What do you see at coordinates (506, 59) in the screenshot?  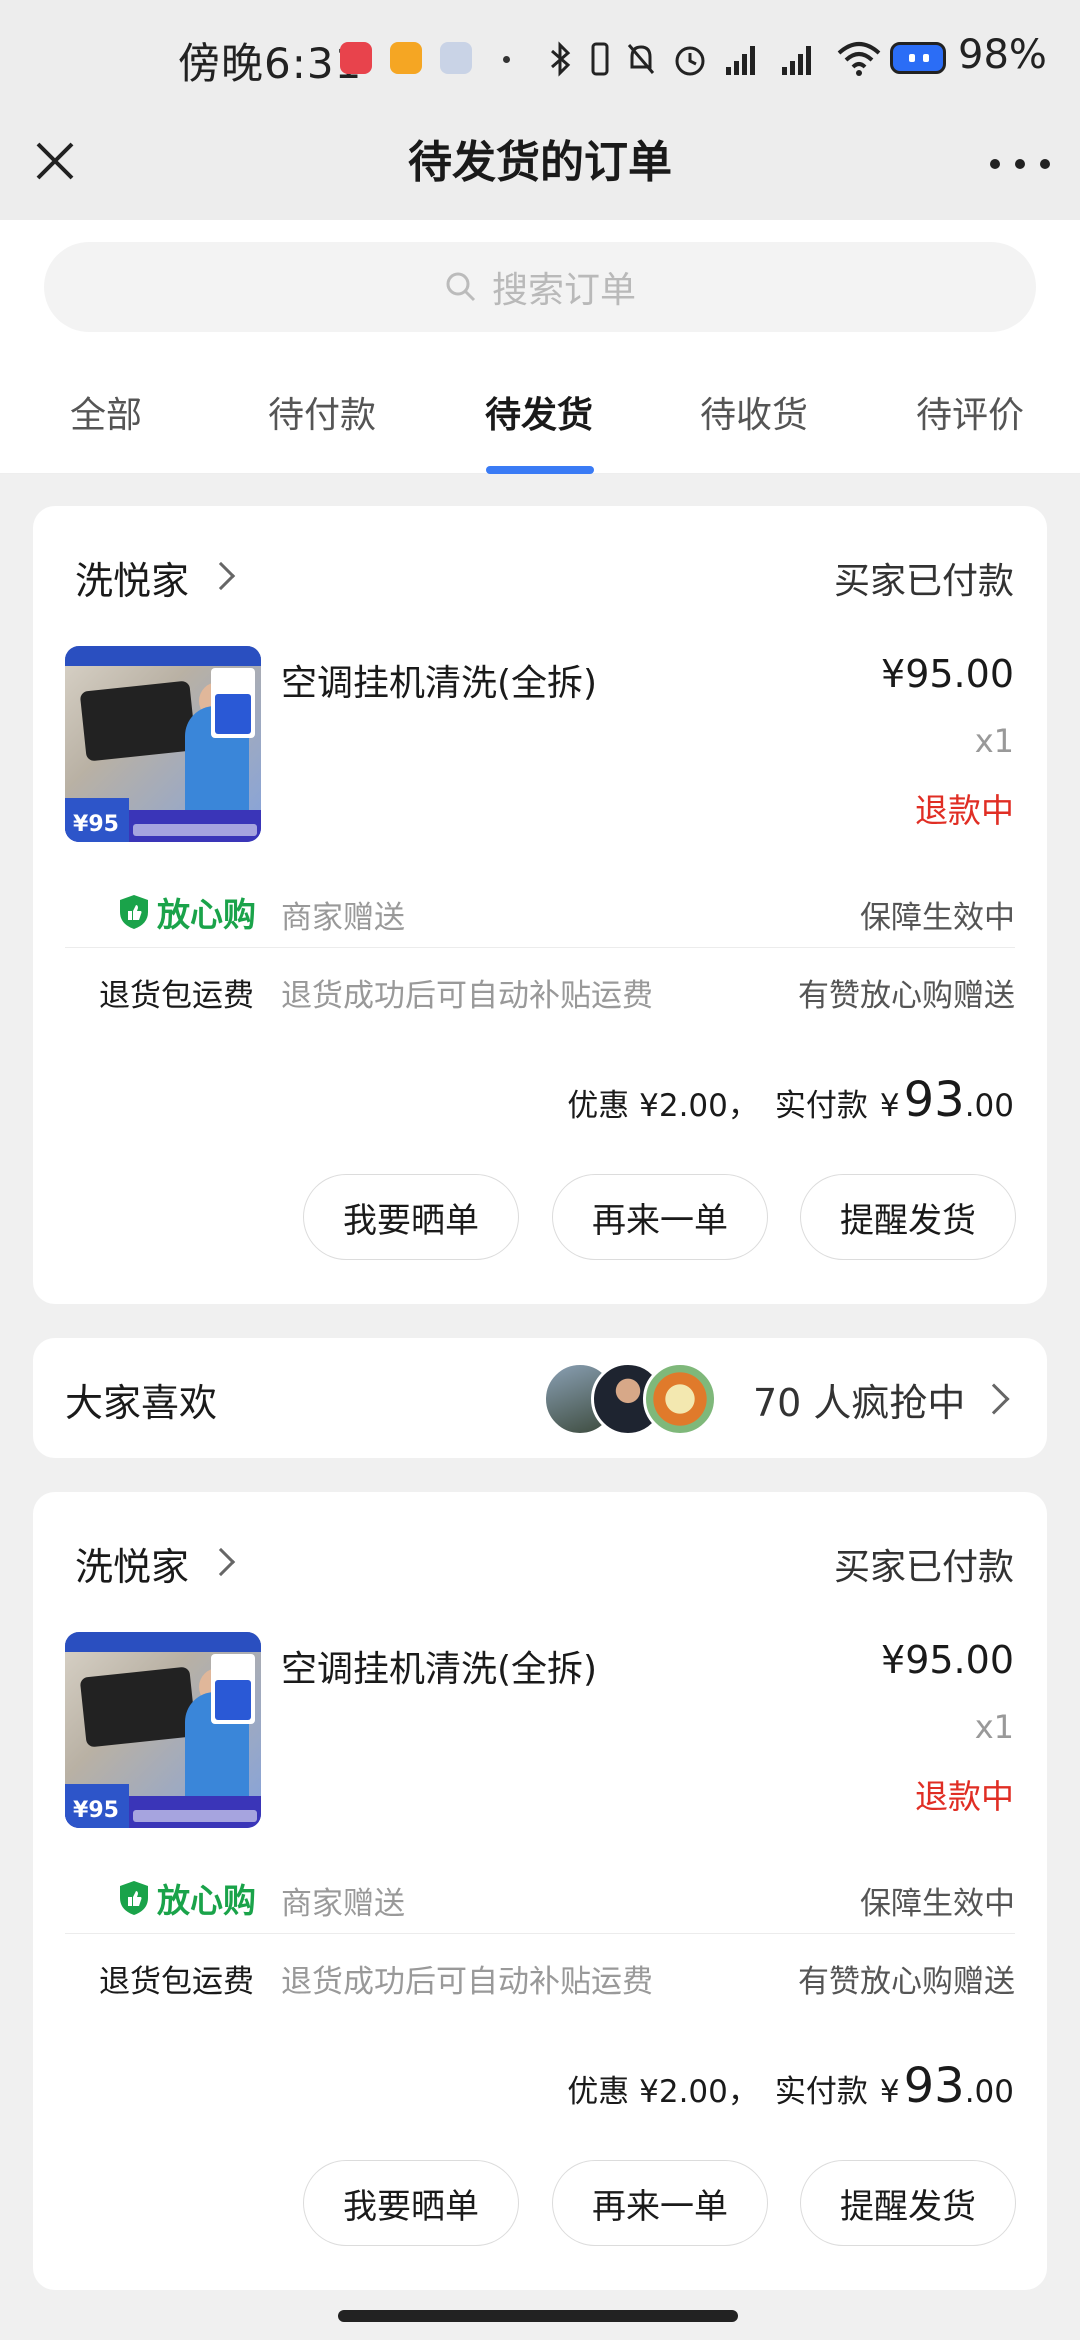 I see `notification-dot` at bounding box center [506, 59].